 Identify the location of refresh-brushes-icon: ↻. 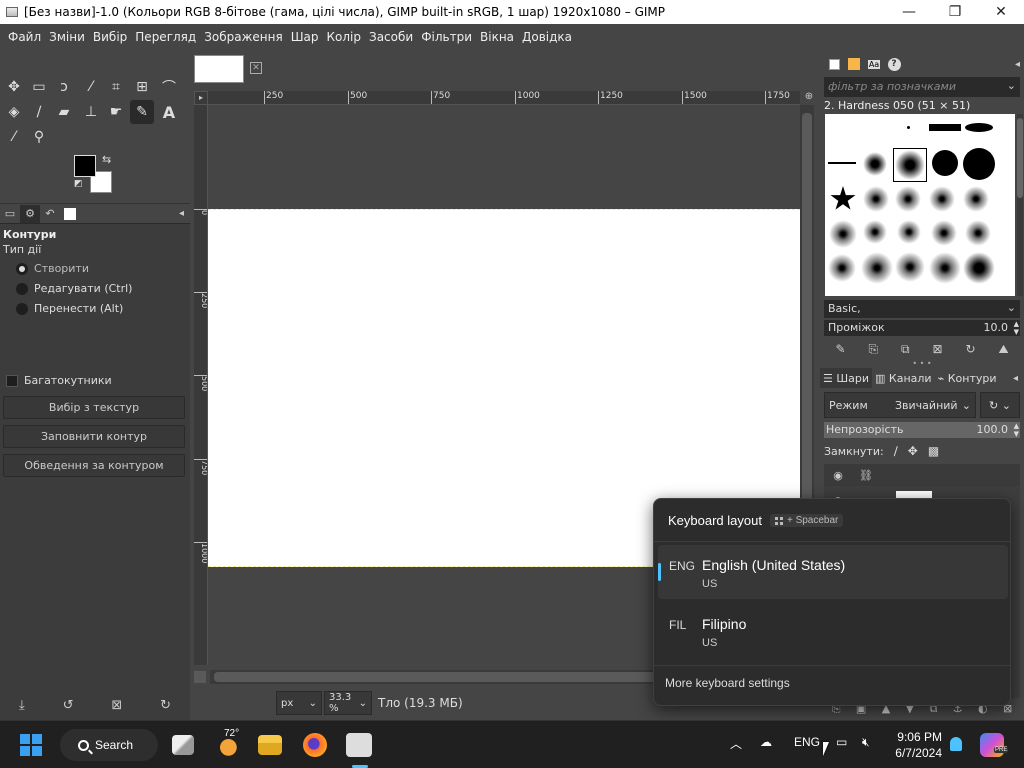
(970, 349).